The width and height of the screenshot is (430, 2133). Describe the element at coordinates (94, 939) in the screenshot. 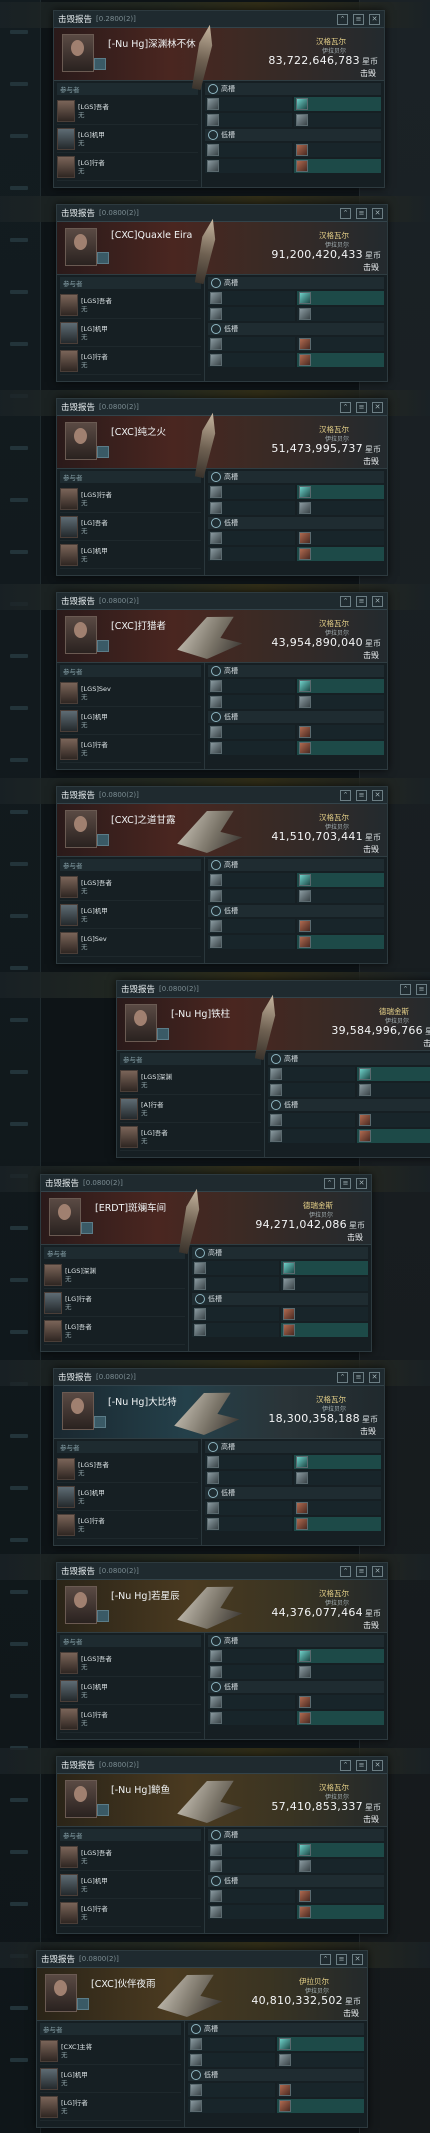

I see `attacker-name: [LG]Sev` at that location.